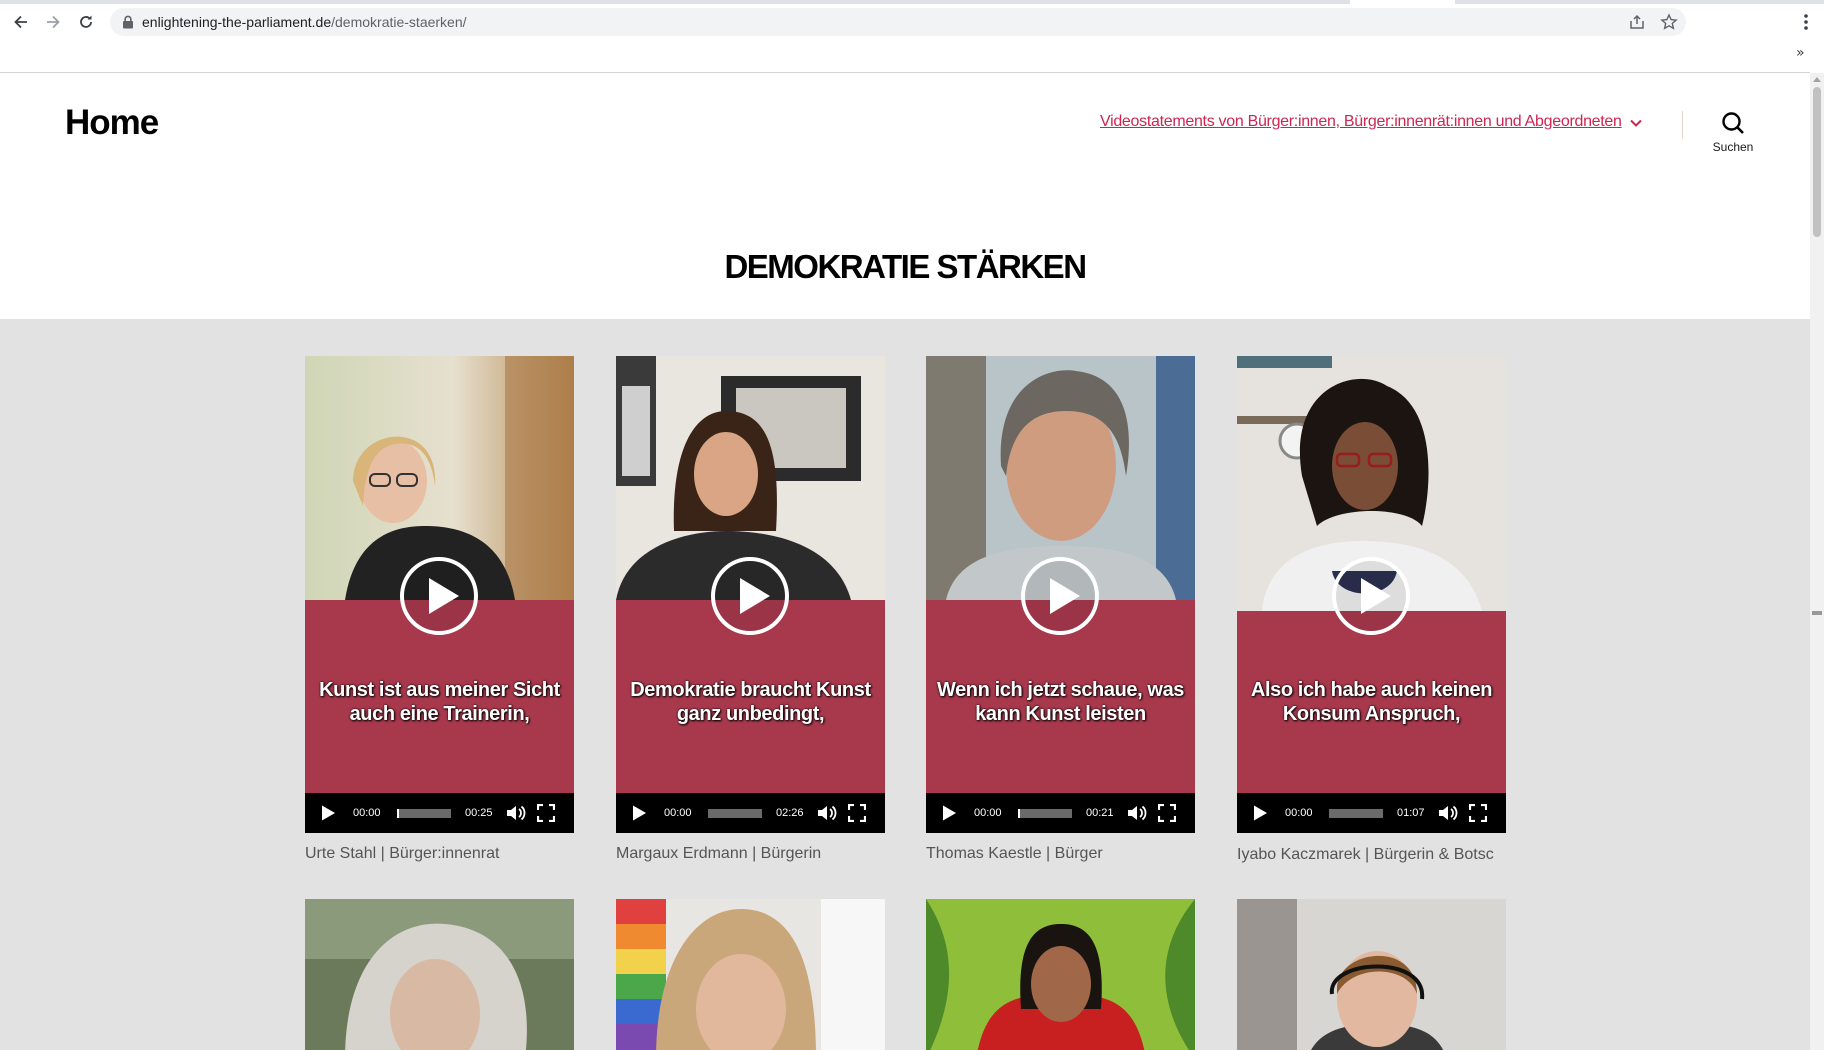 This screenshot has width=1824, height=1050. Describe the element at coordinates (1365, 854) in the screenshot. I see `video-author: Iyabo Kaczmarek | Bürgerin & Botsc` at that location.